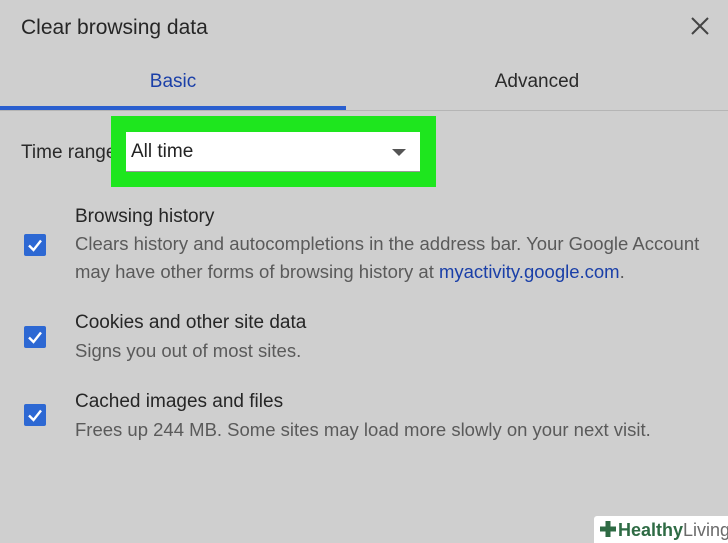 This screenshot has width=728, height=543. I want to click on watermark-part1: Healthy, so click(651, 530).